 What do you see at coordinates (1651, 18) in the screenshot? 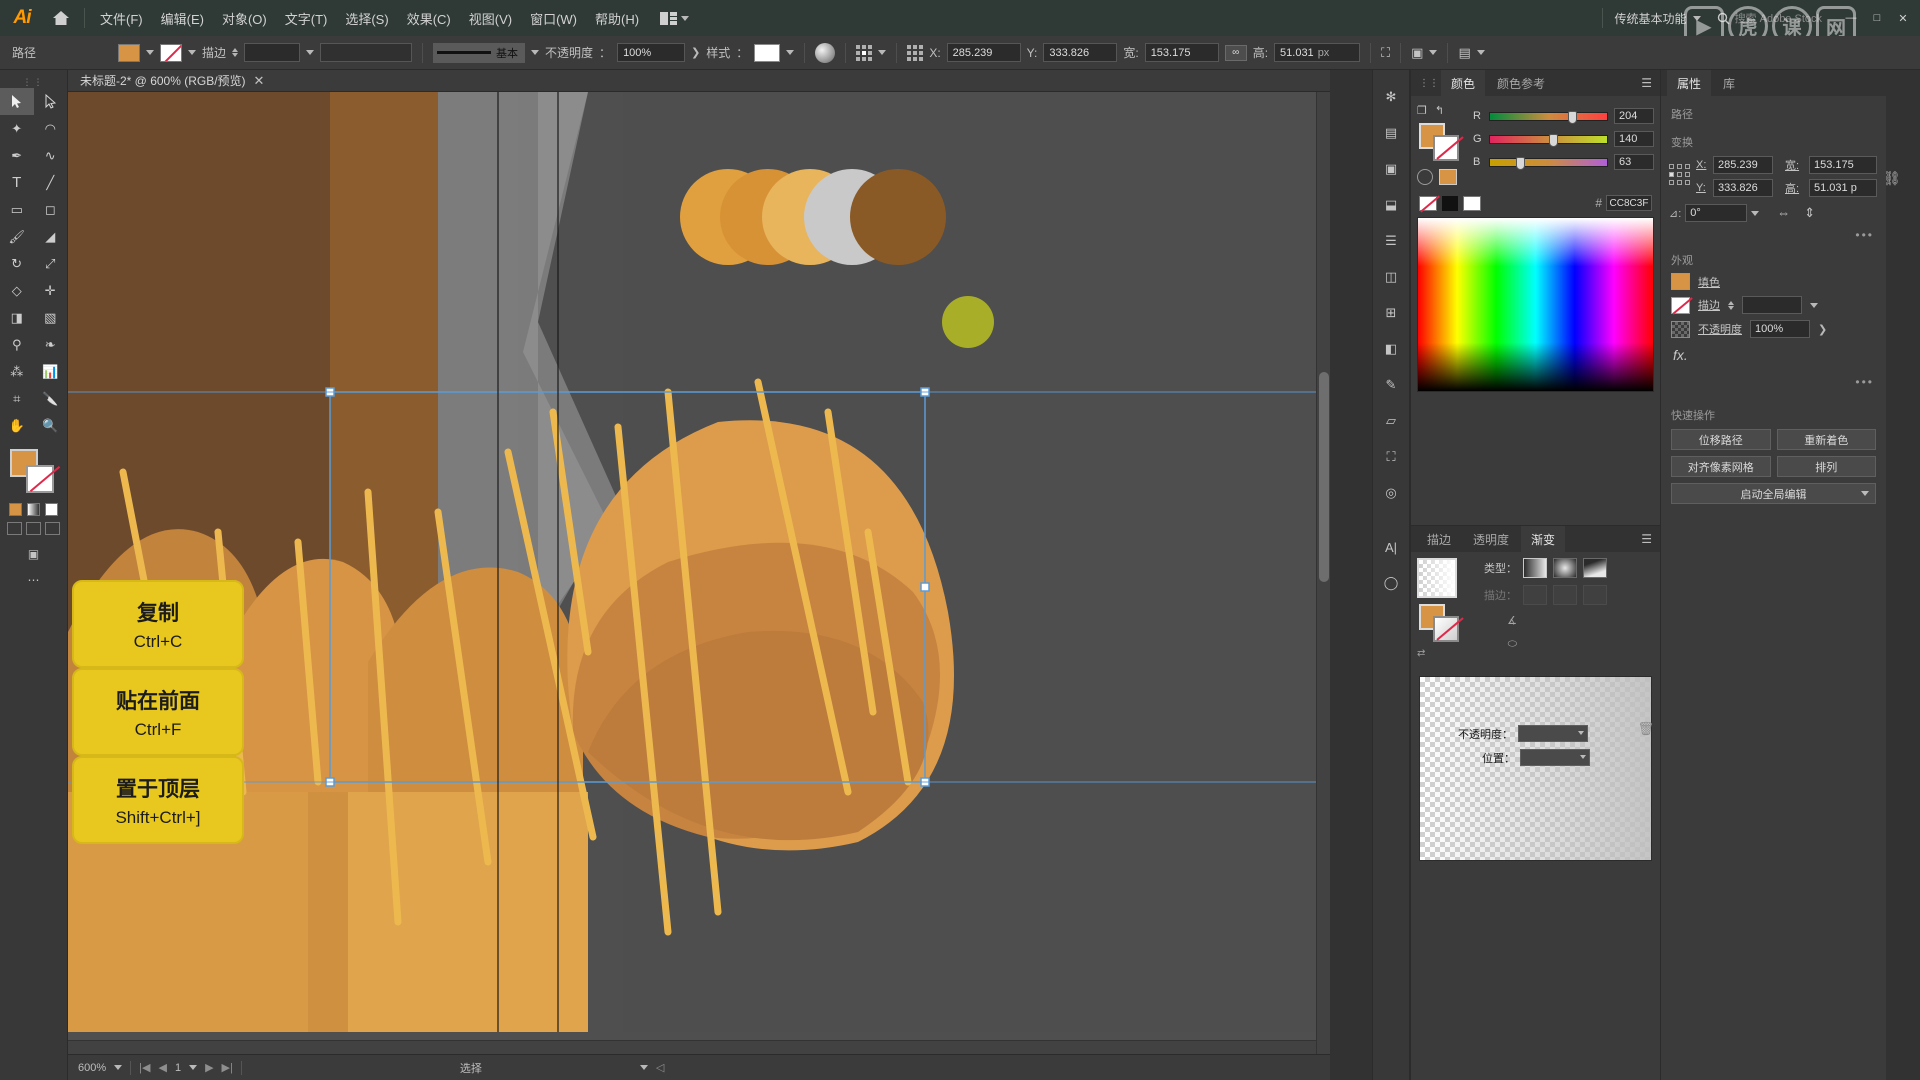
I see `workspace-name: 传统基本功能` at bounding box center [1651, 18].